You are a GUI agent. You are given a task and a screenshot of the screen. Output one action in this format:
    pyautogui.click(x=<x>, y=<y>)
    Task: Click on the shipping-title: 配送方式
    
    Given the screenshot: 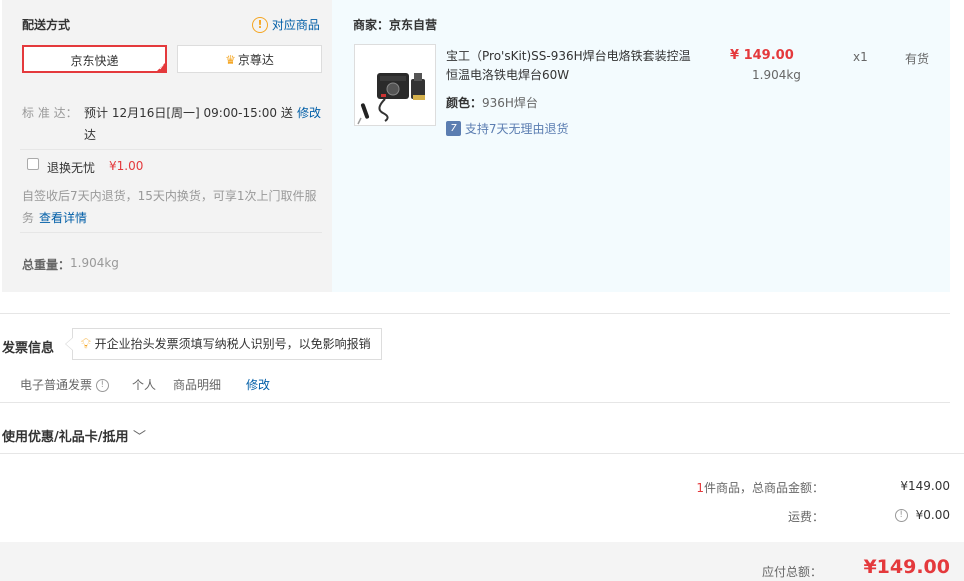 What is the action you would take?
    pyautogui.click(x=46, y=25)
    